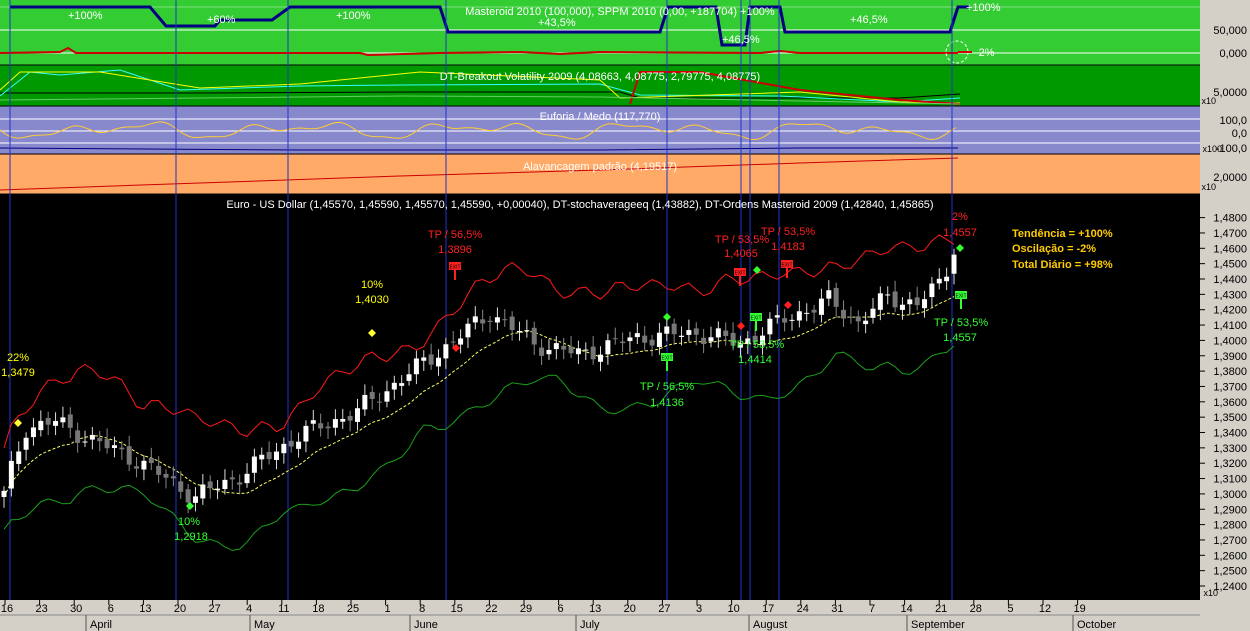 Image resolution: width=1250 pixels, height=631 pixels. What do you see at coordinates (249, 609) in the screenshot?
I see `x-tick-label: 4` at bounding box center [249, 609].